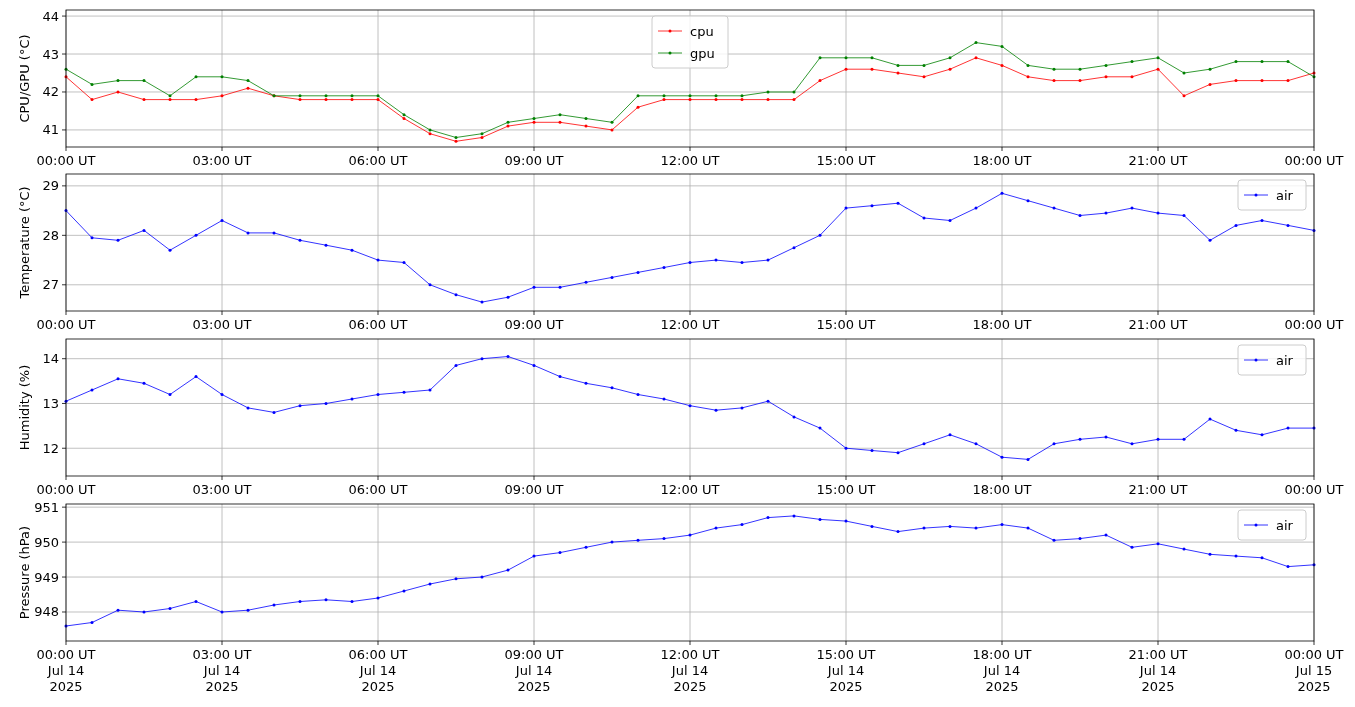 This screenshot has height=707, width=1355. I want to click on legend-label: gpu, so click(702, 53).